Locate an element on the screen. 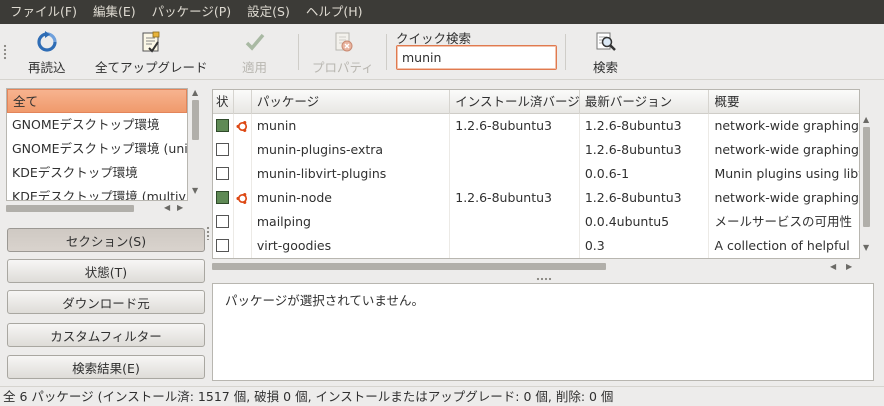  status-button: 状態(T) is located at coordinates (106, 271).